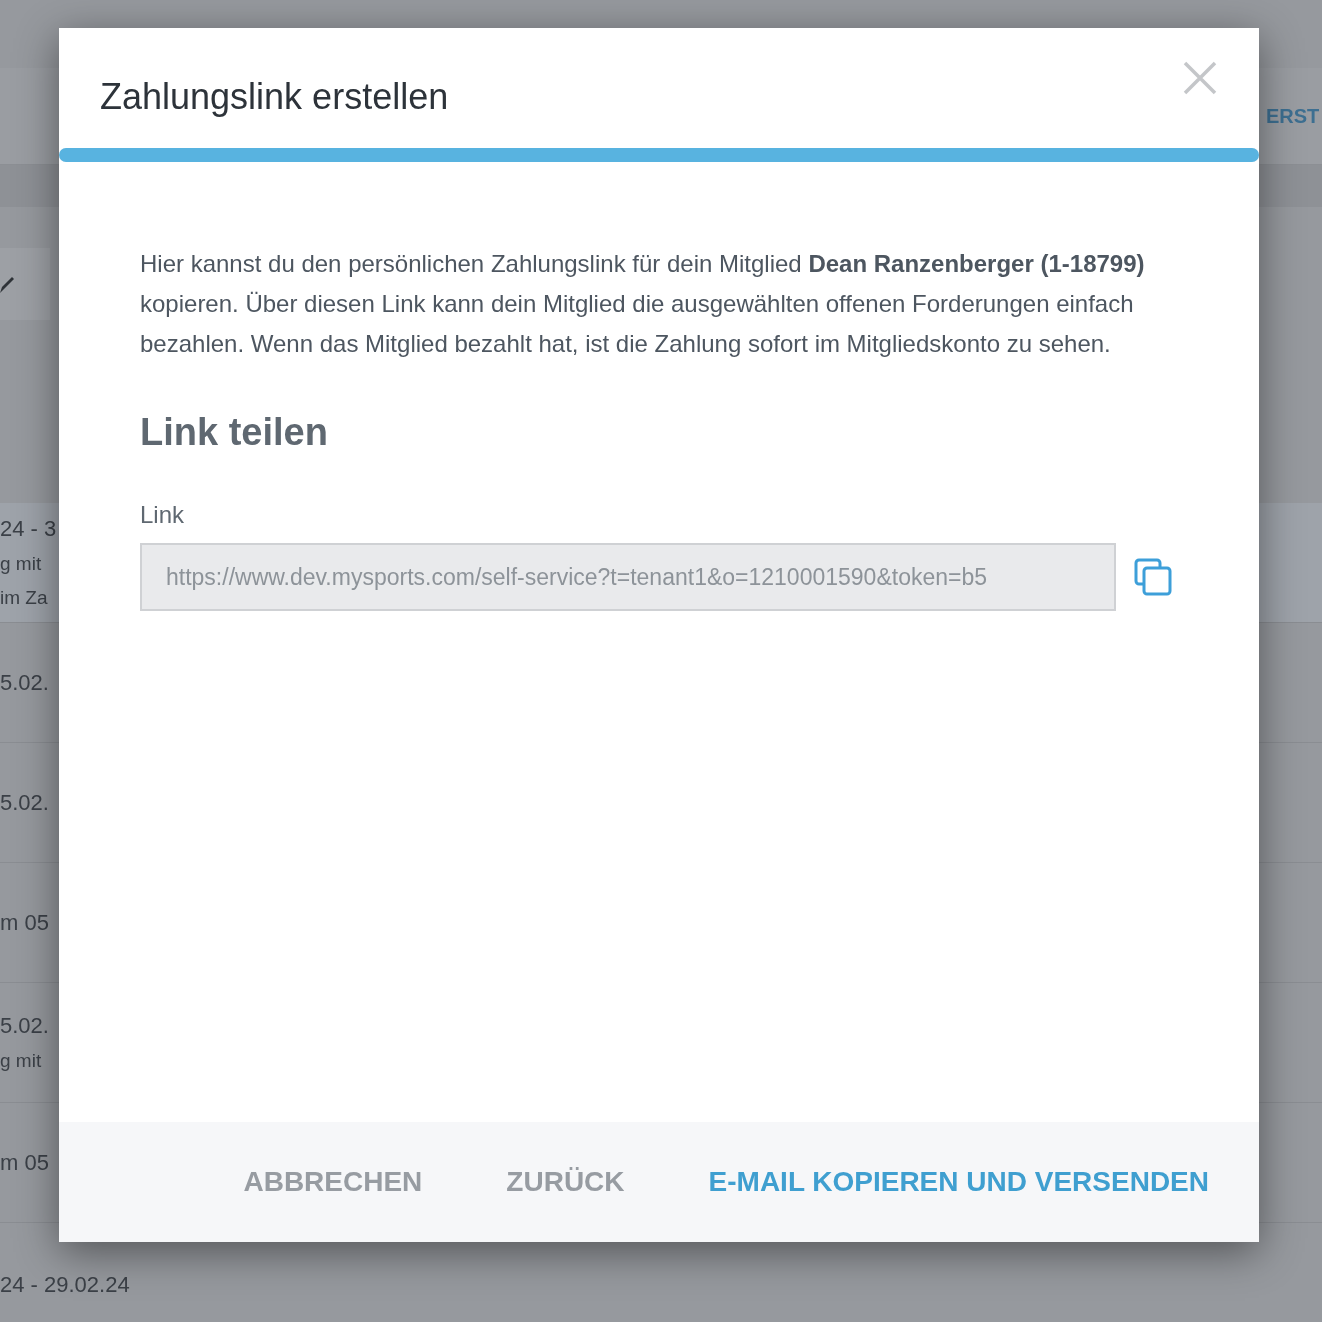 The width and height of the screenshot is (1322, 1322). What do you see at coordinates (333, 1182) in the screenshot?
I see `dialog-button: ABBRECHEN` at bounding box center [333, 1182].